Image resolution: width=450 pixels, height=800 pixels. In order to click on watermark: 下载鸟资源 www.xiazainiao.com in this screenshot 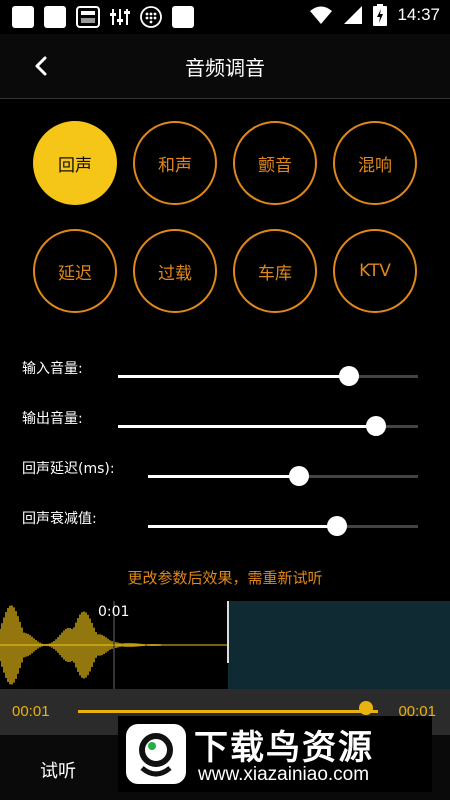, I will do `click(275, 754)`.